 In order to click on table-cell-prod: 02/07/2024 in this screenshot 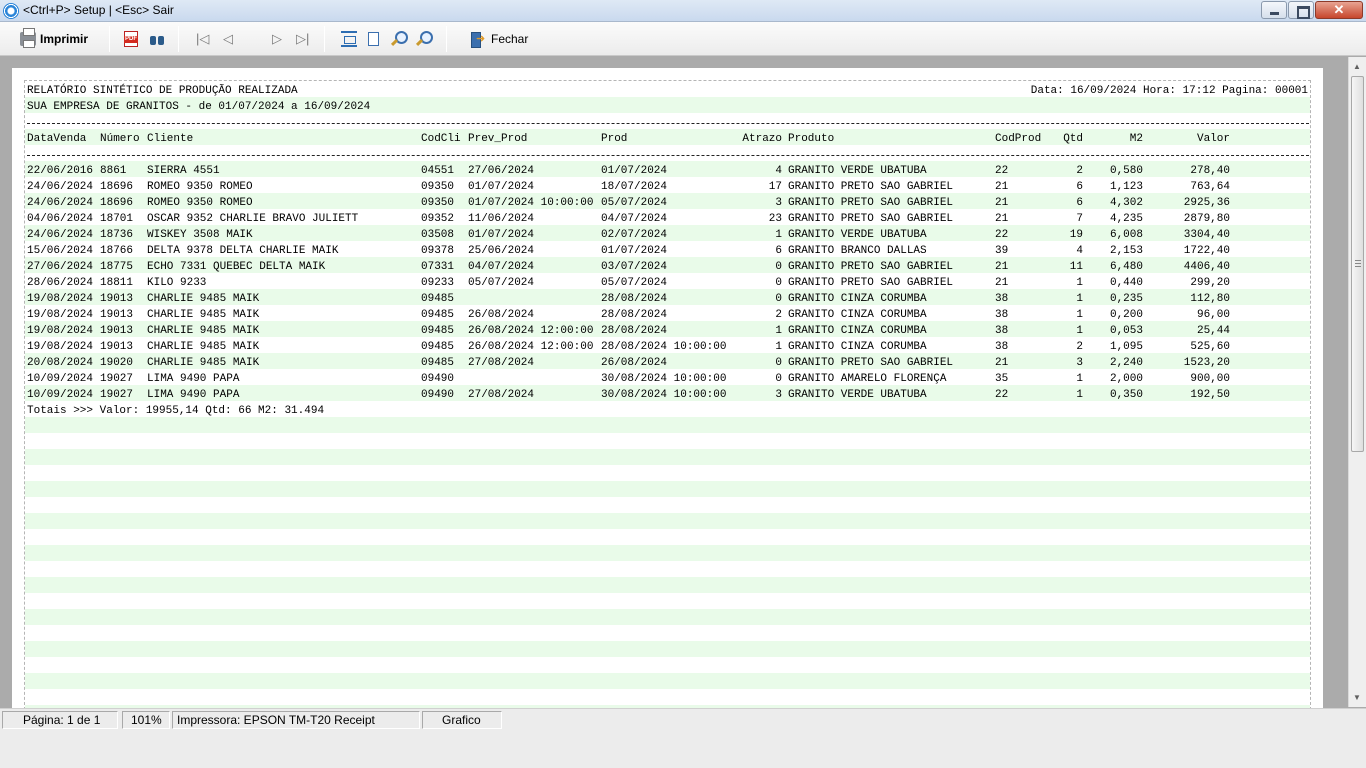, I will do `click(634, 235)`.